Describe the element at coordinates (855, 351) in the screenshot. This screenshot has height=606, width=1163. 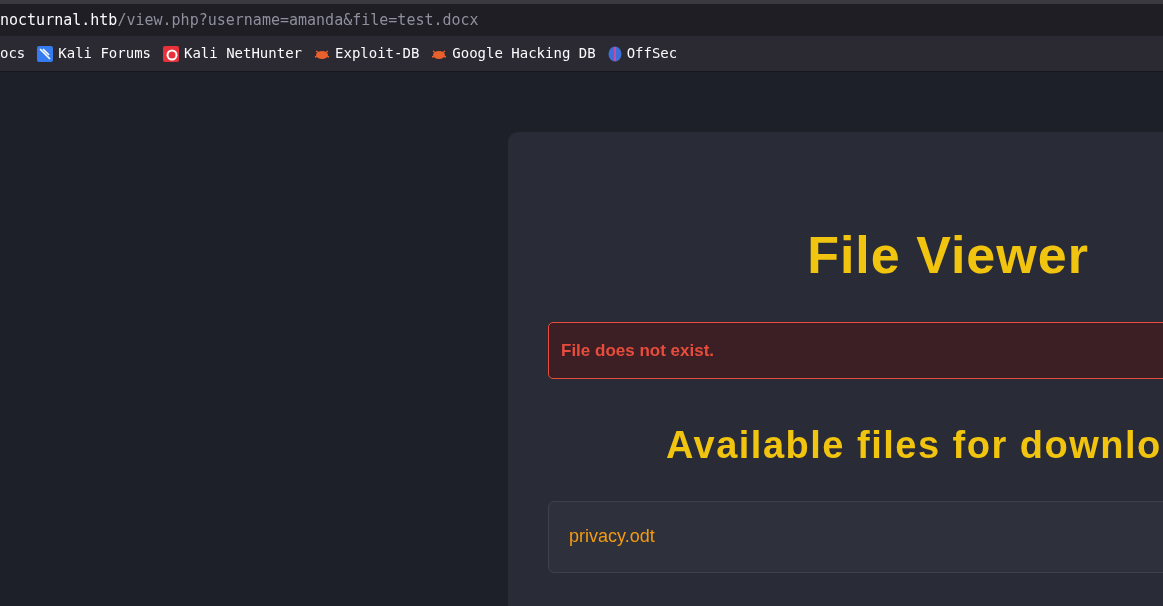
I see `error-alert: File does not exist.` at that location.